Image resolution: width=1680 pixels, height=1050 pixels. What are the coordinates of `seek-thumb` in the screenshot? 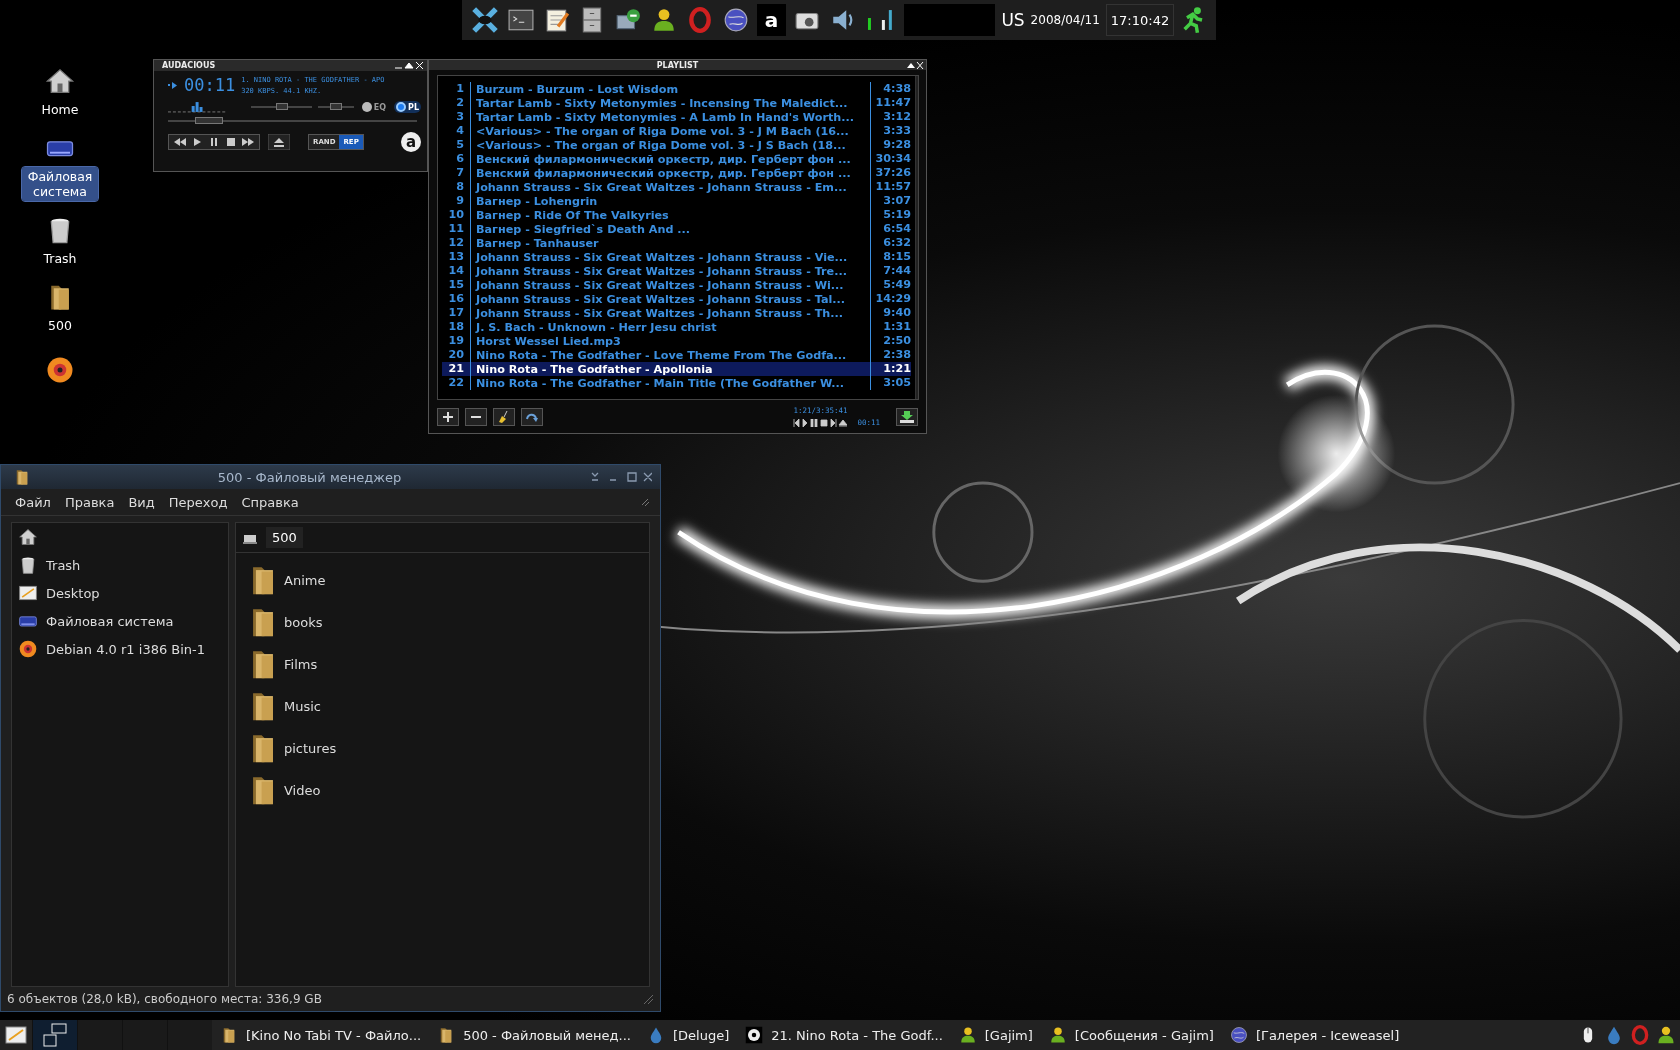 It's located at (208, 120).